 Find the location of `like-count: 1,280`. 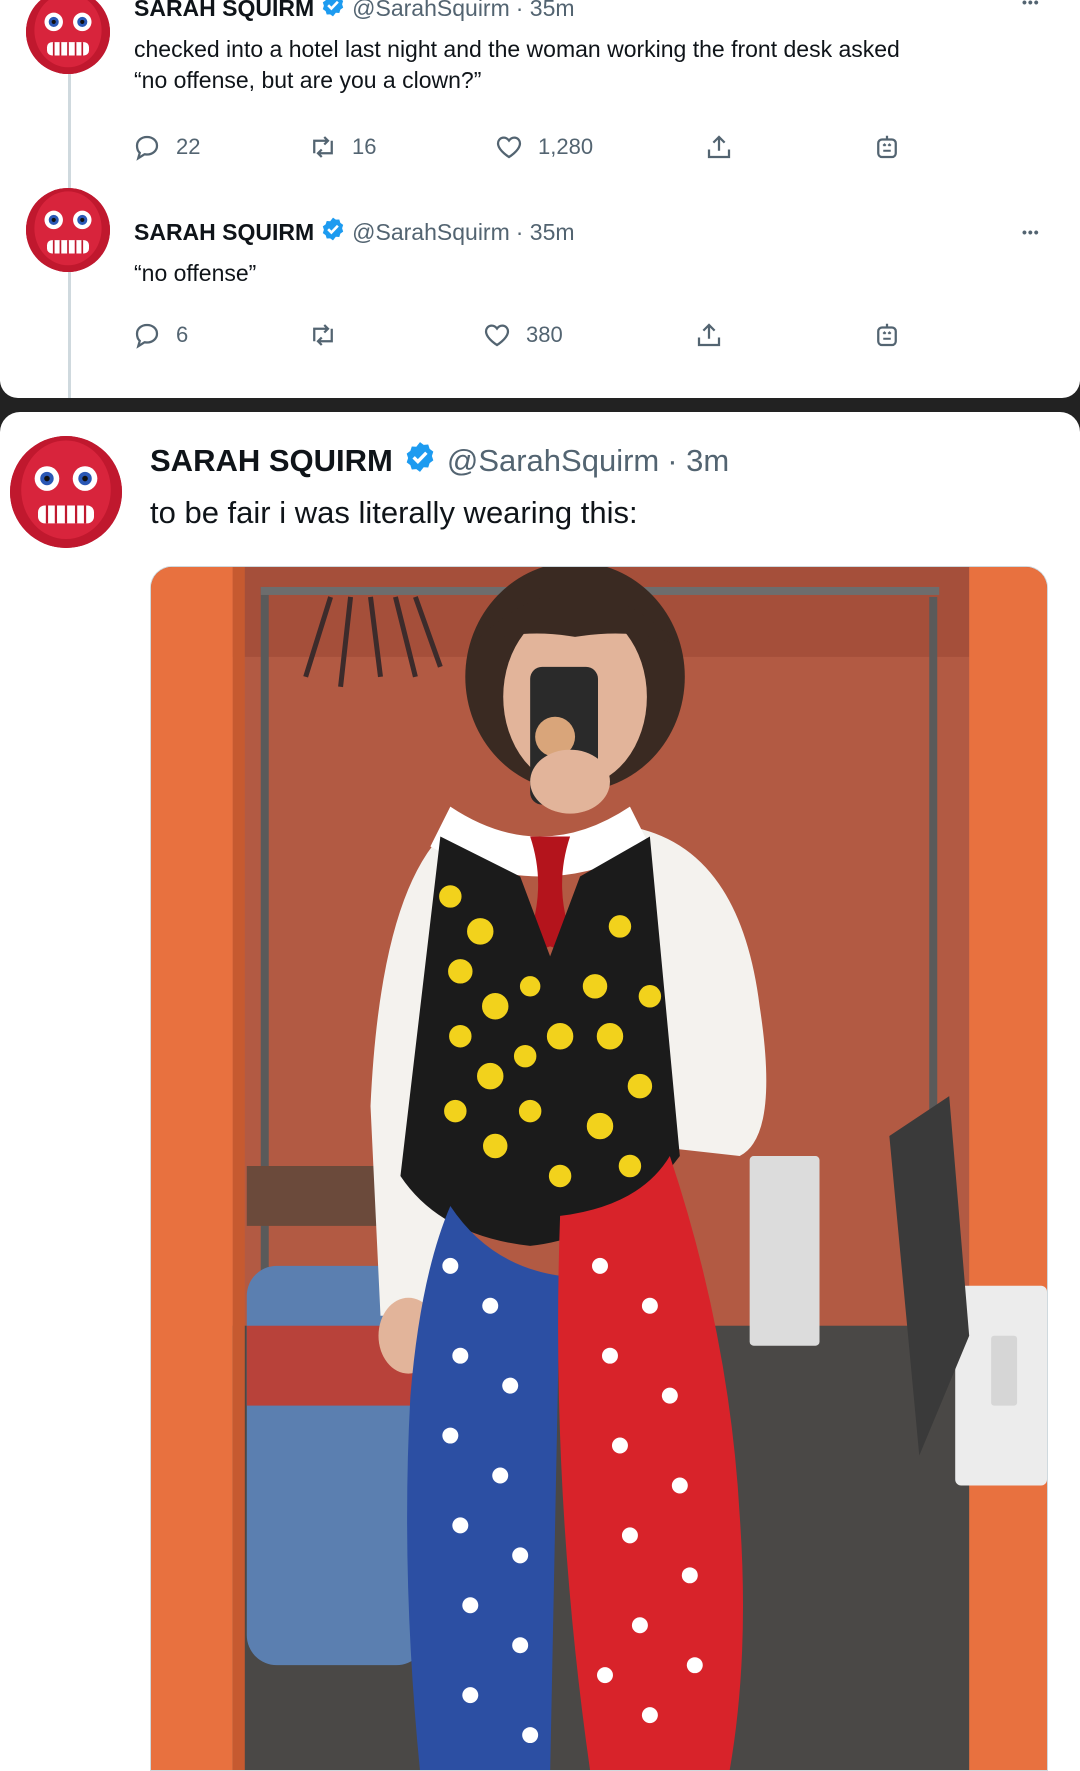

like-count: 1,280 is located at coordinates (566, 146).